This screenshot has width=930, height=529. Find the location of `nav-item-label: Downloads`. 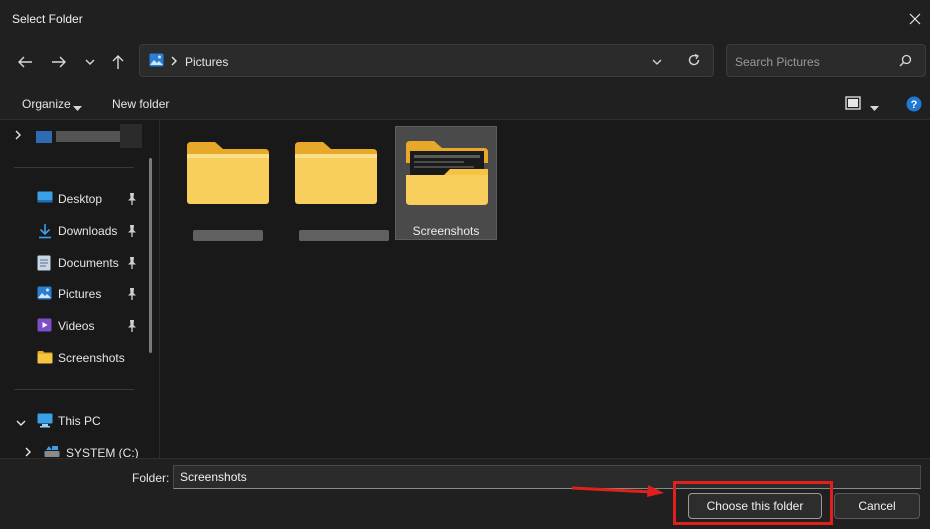

nav-item-label: Downloads is located at coordinates (88, 231).